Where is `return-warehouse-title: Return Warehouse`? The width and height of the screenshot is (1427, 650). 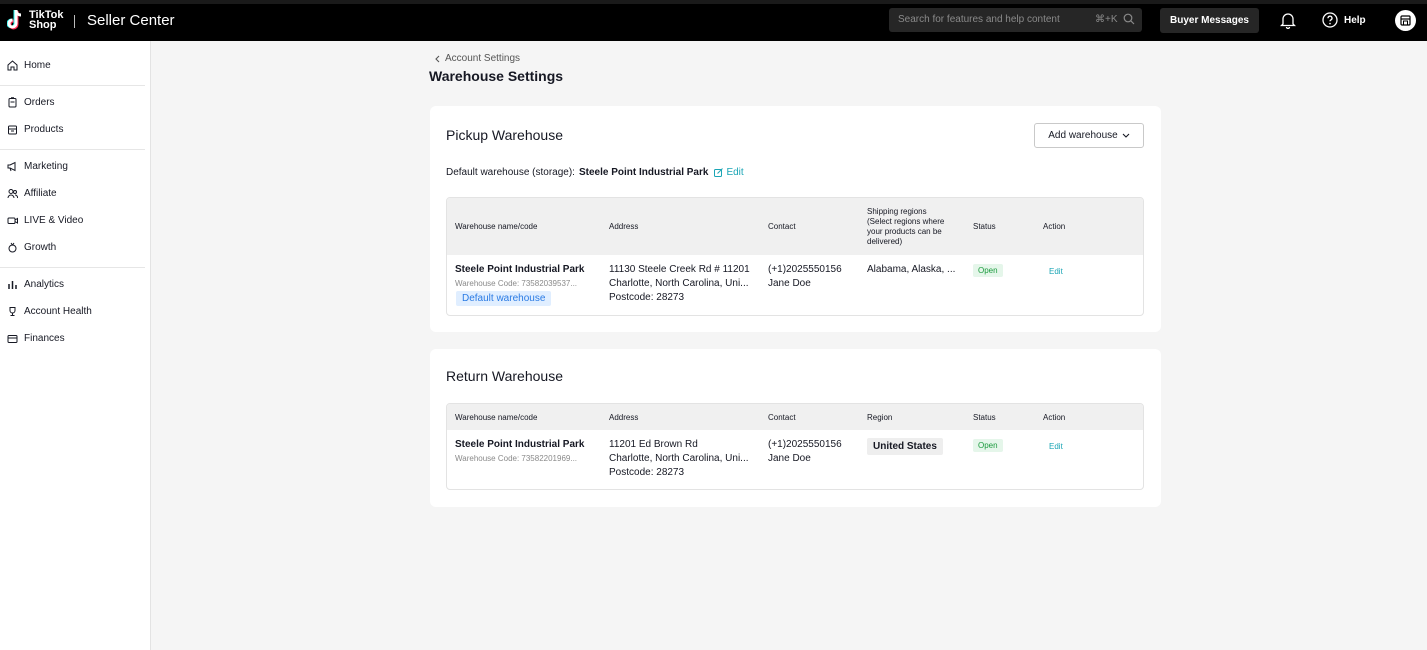
return-warehouse-title: Return Warehouse is located at coordinates (504, 376).